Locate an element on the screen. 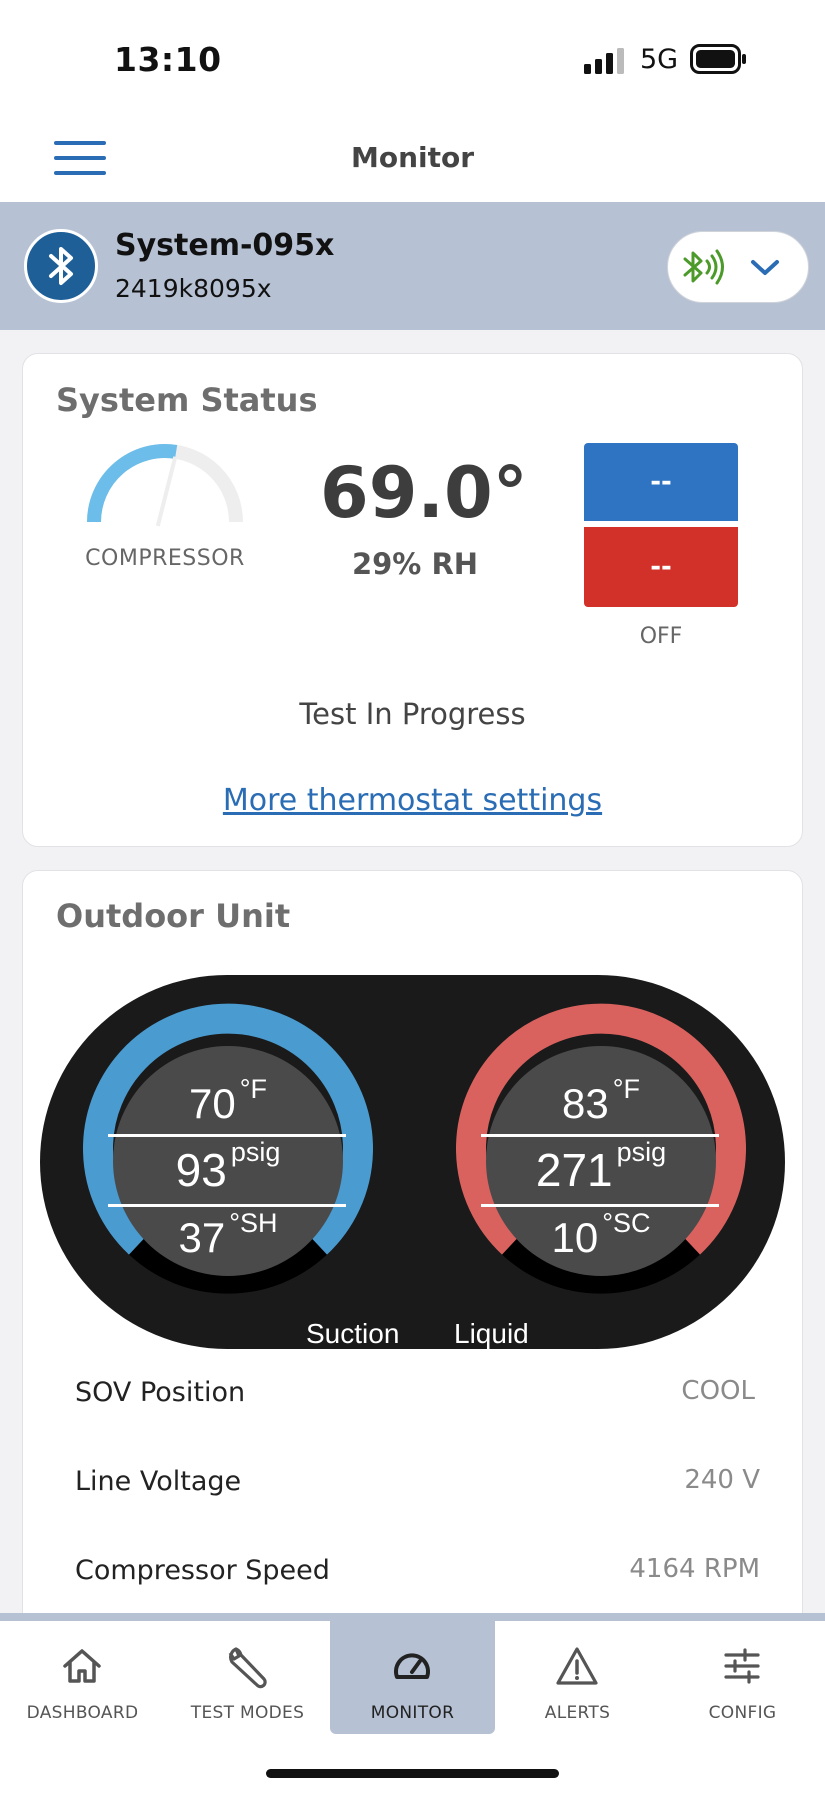 The width and height of the screenshot is (825, 1793). line-voltage-label: Line Voltage is located at coordinates (158, 1481).